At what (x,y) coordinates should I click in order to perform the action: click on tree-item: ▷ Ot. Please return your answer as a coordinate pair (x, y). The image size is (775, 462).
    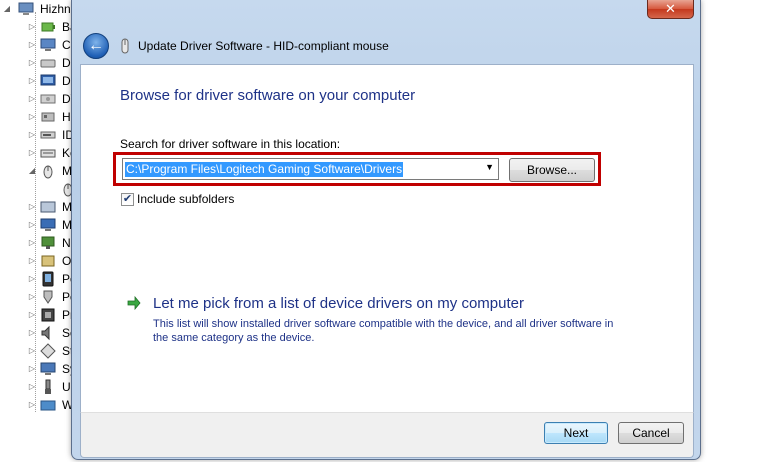
    Looking at the image, I should click on (40, 261).